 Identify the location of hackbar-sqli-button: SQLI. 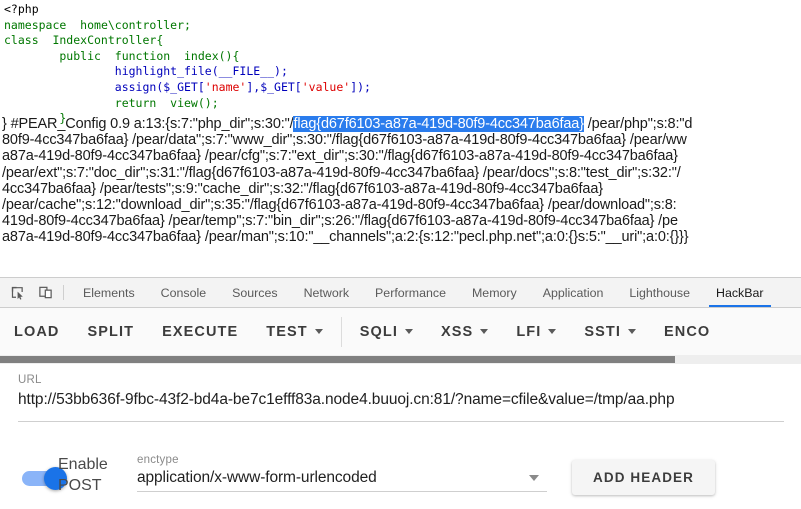
(386, 331).